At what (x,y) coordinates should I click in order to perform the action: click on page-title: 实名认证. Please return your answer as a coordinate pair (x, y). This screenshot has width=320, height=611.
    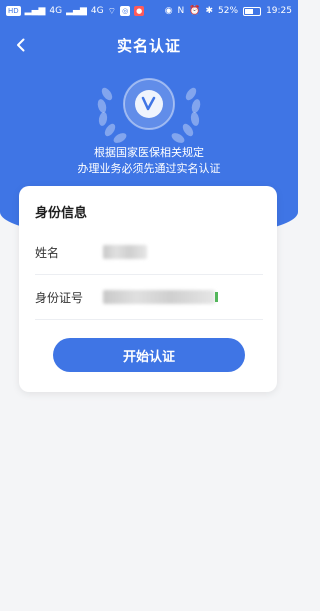
    Looking at the image, I should click on (148, 45).